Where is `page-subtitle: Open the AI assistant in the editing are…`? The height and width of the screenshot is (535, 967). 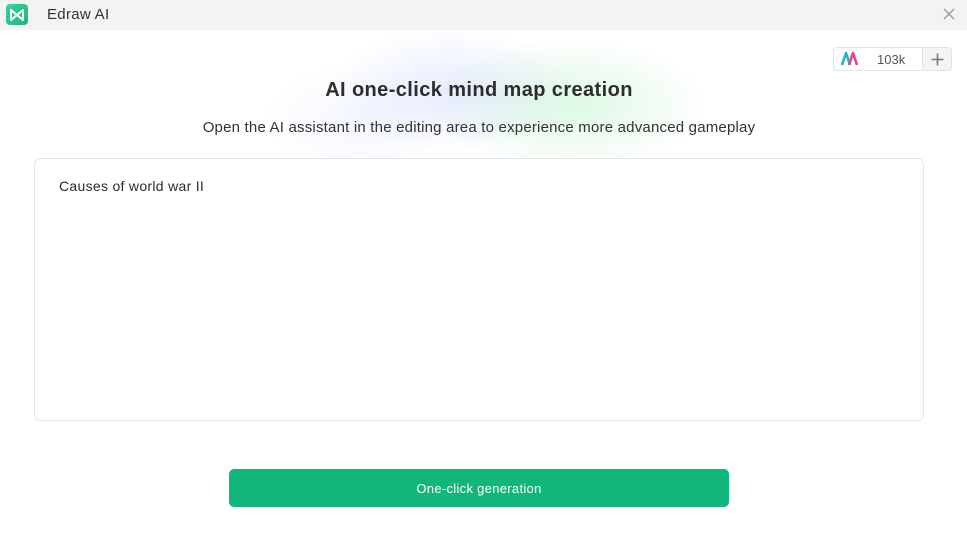
page-subtitle: Open the AI assistant in the editing are… is located at coordinates (479, 127).